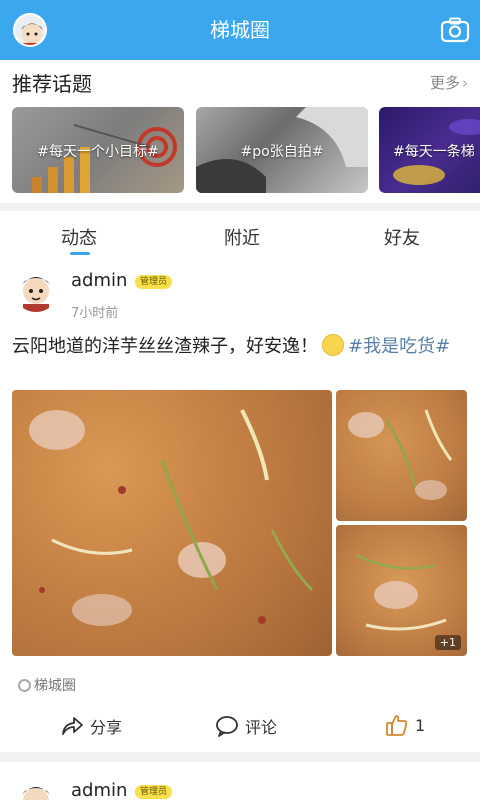 Image resolution: width=480 pixels, height=800 pixels. What do you see at coordinates (447, 642) in the screenshot?
I see `more-images-count: +1` at bounding box center [447, 642].